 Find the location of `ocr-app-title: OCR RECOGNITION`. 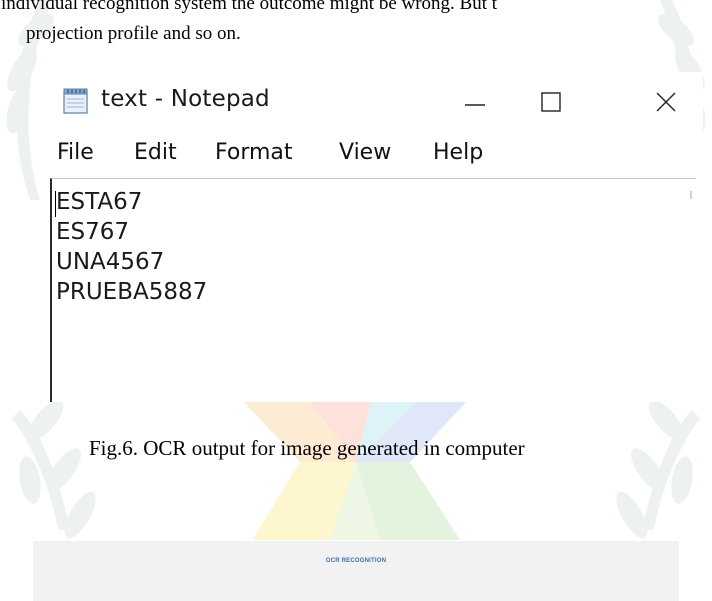

ocr-app-title: OCR RECOGNITION is located at coordinates (356, 561).